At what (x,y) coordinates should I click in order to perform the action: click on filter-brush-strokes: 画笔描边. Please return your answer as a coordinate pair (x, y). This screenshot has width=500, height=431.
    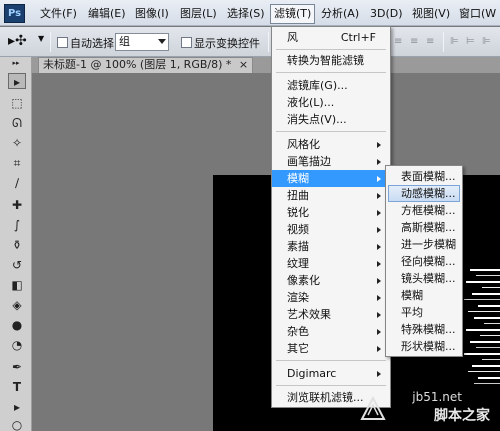
    Looking at the image, I should click on (331, 161).